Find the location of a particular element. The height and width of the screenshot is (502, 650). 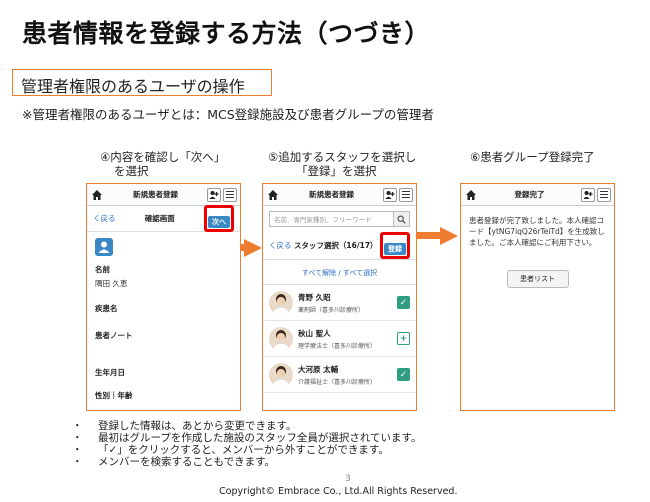

admin-note: ※管理者権限のあるユーザとは：MCS登録施設及び患者グループの管理者 is located at coordinates (228, 114).